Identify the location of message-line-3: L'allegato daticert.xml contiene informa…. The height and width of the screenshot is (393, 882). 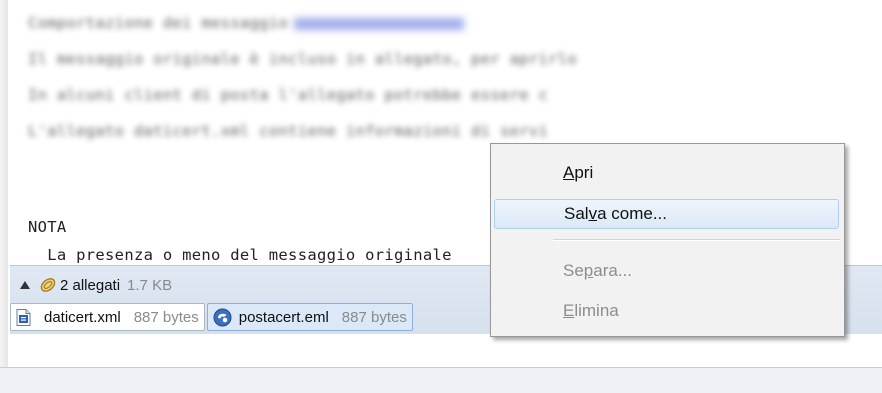
(288, 131).